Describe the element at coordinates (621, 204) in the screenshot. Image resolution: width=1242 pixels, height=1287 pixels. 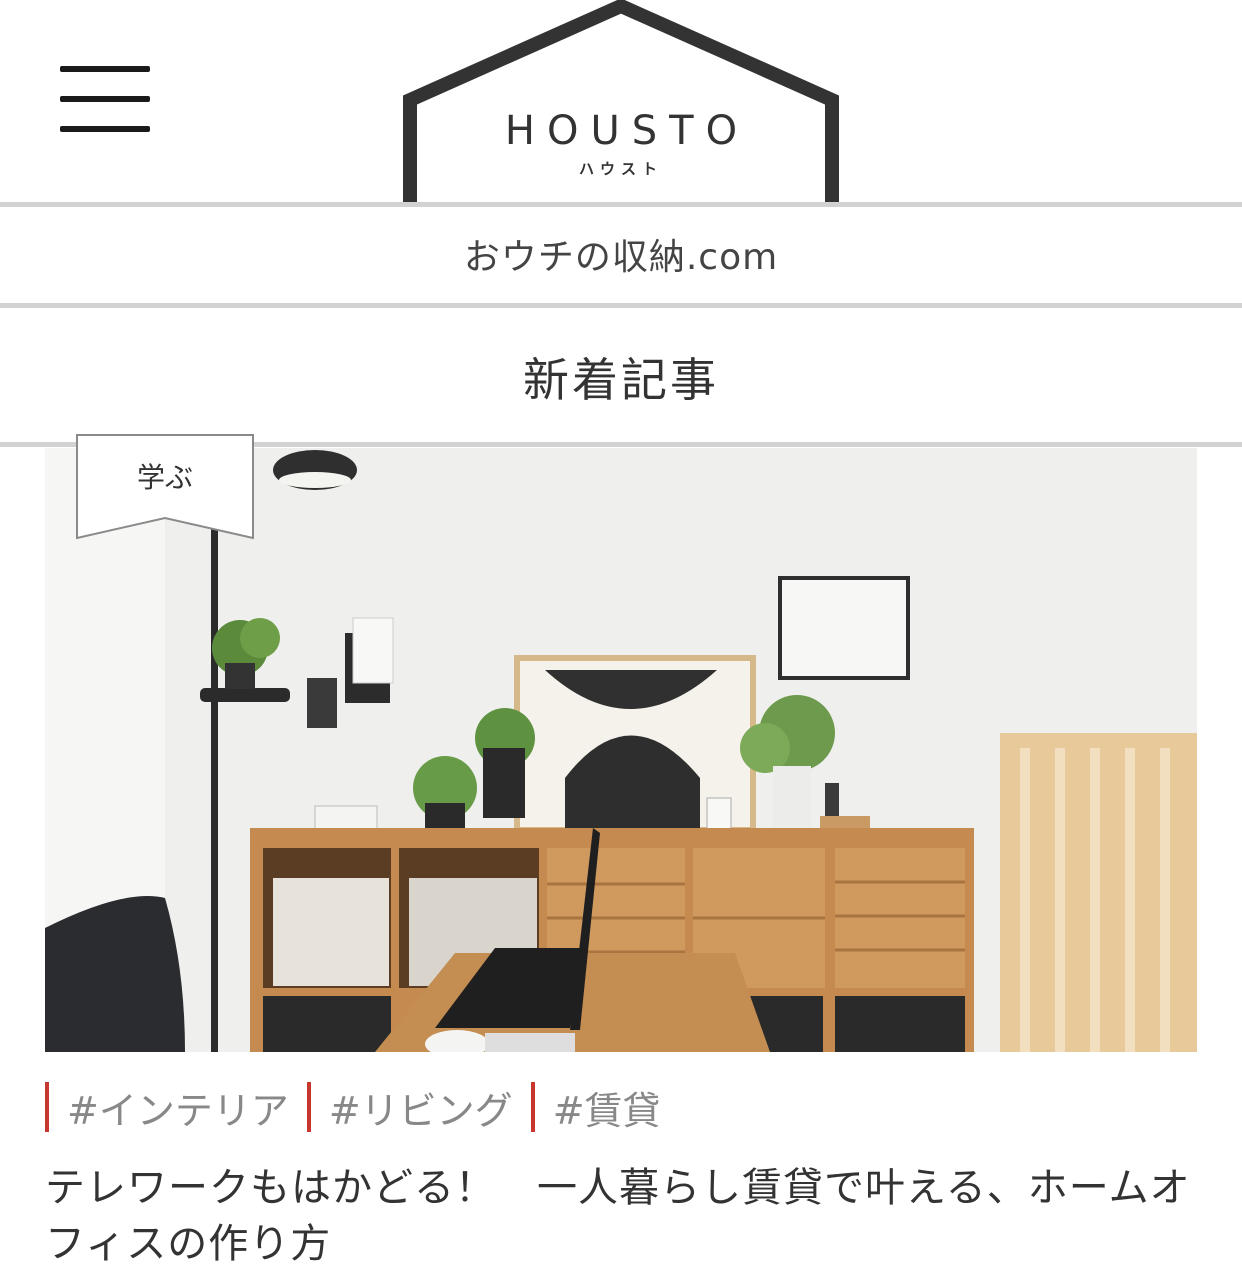
I see `header-divider` at that location.